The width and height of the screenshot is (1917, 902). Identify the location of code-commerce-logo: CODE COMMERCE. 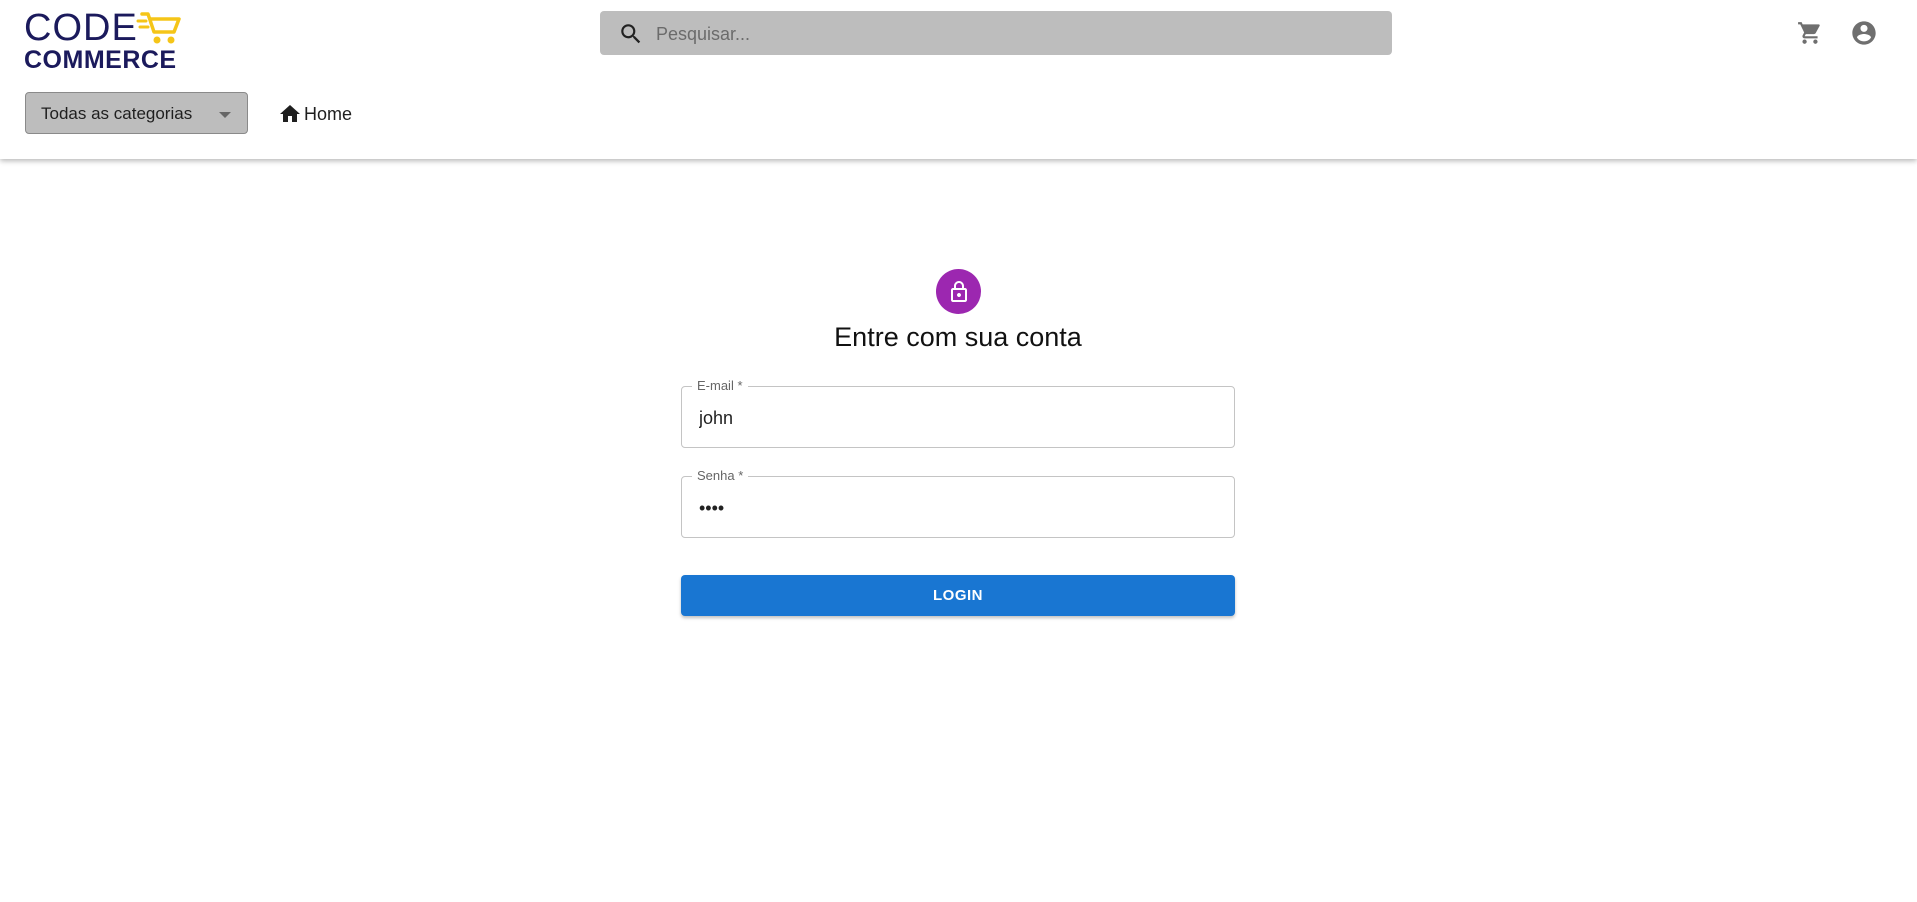
(106, 41).